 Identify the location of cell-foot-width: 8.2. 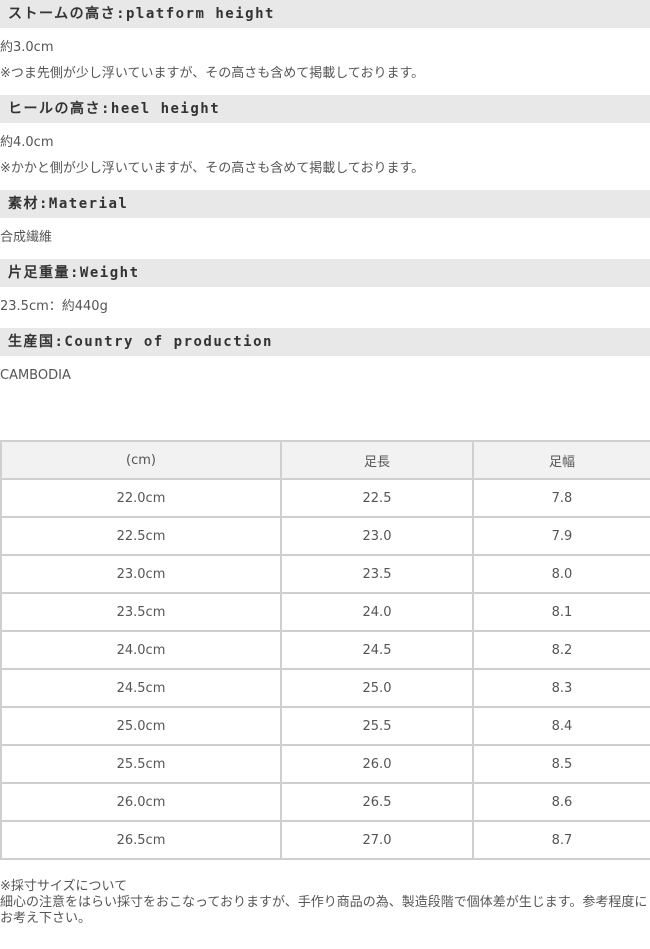
(561, 650).